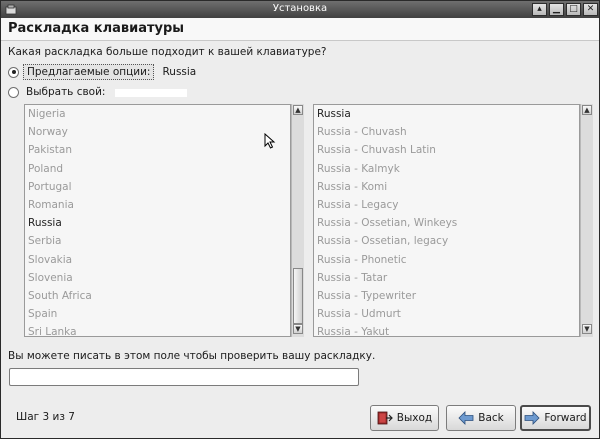 Image resolution: width=600 pixels, height=439 pixels. I want to click on list-item: South Africa, so click(157, 296).